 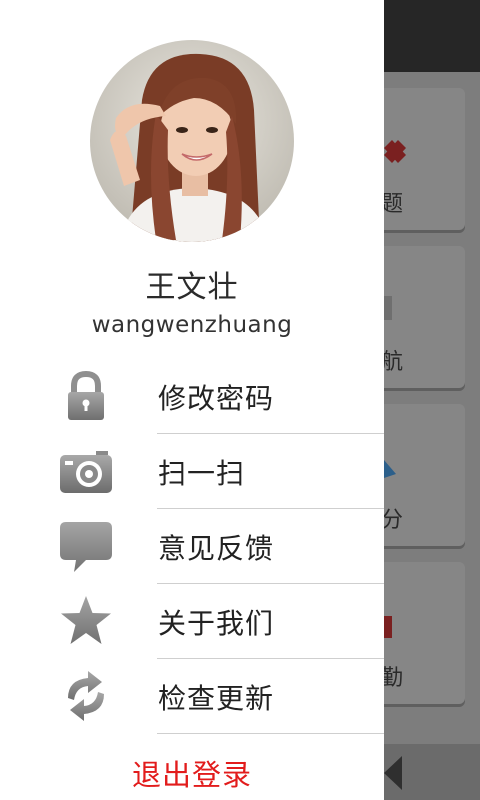 What do you see at coordinates (391, 520) in the screenshot?
I see `background-card-label: 分` at bounding box center [391, 520].